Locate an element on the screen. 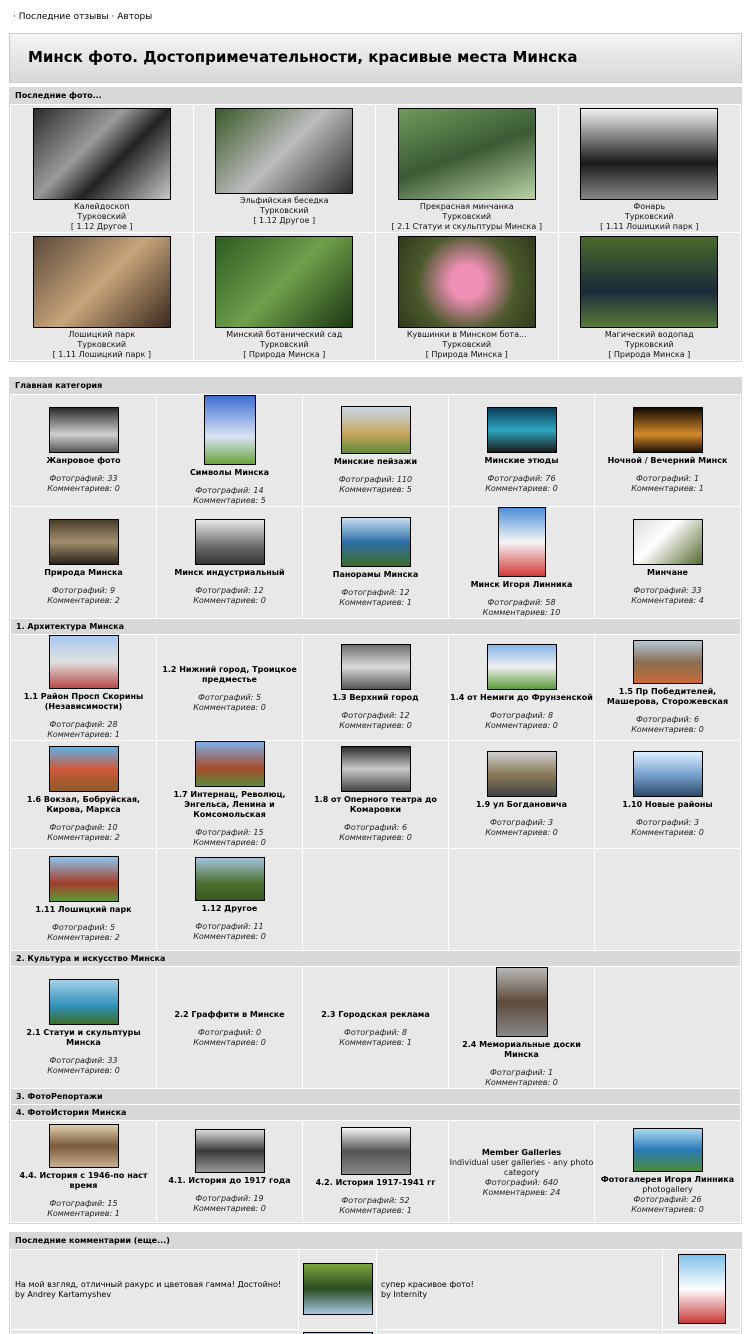 The width and height of the screenshot is (750, 1334). category-name: 2.2 Граффити в Минске is located at coordinates (229, 1015).